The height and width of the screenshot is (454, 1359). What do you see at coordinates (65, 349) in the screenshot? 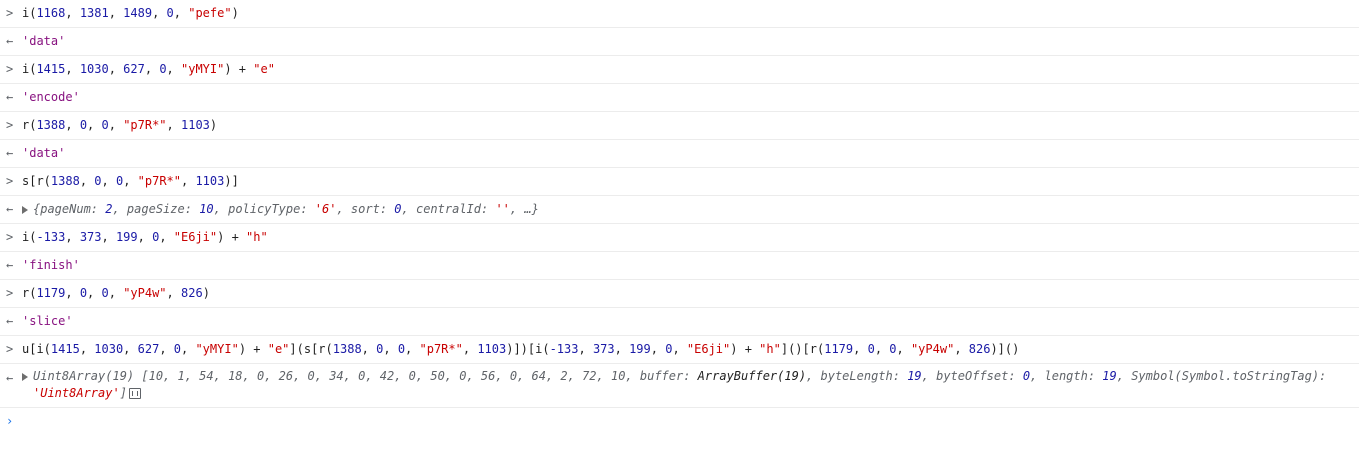
I see `token: 1415` at bounding box center [65, 349].